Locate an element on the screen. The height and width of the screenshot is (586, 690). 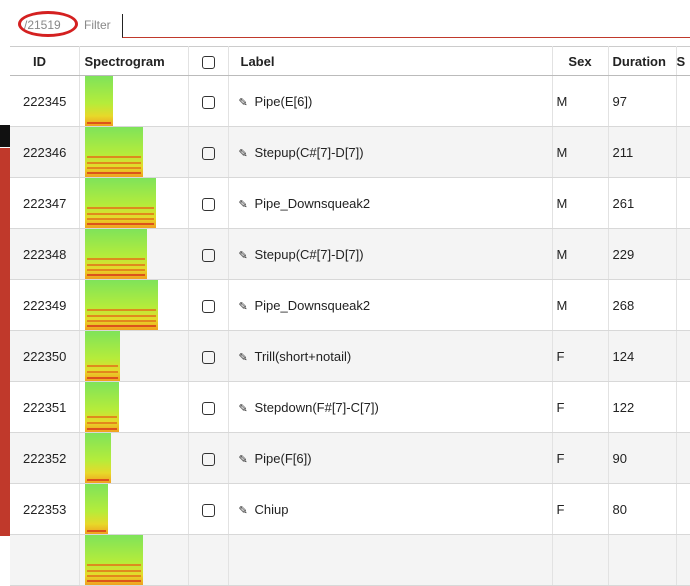
table-row is located at coordinates (350, 560).